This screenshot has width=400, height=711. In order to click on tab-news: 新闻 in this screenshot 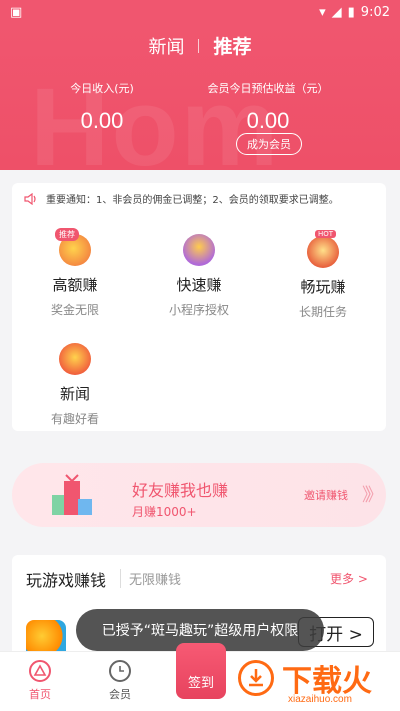, I will do `click(166, 46)`.